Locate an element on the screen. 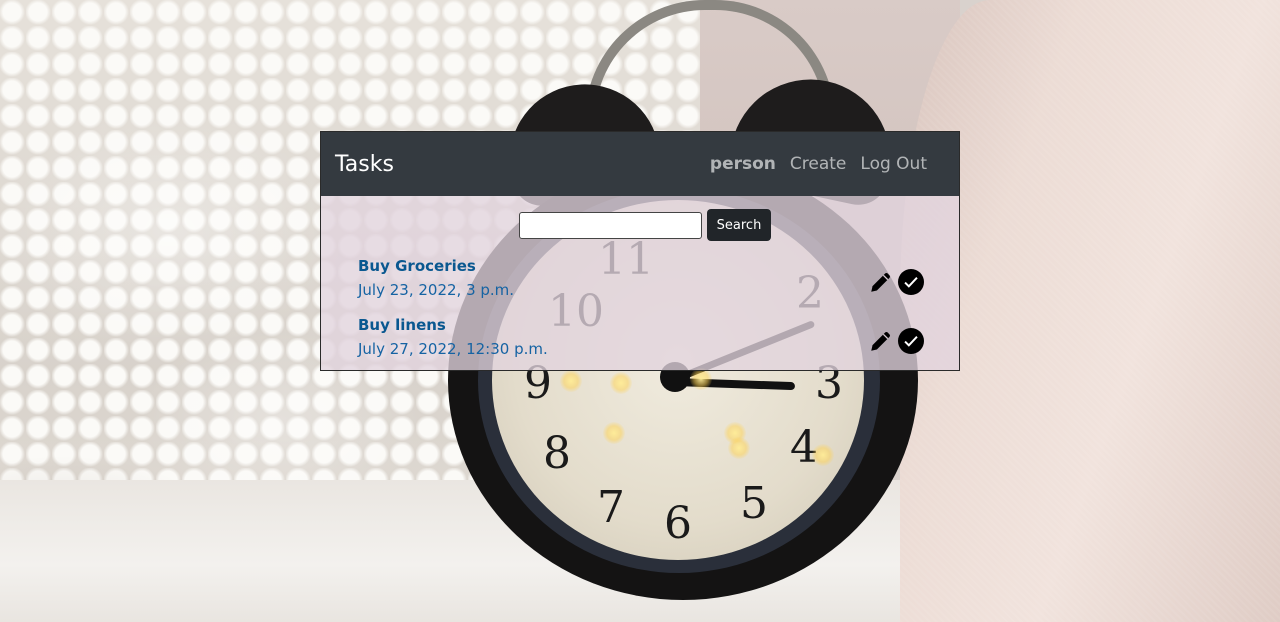 The height and width of the screenshot is (622, 1280). clock-numeral: 7 is located at coordinates (611, 507).